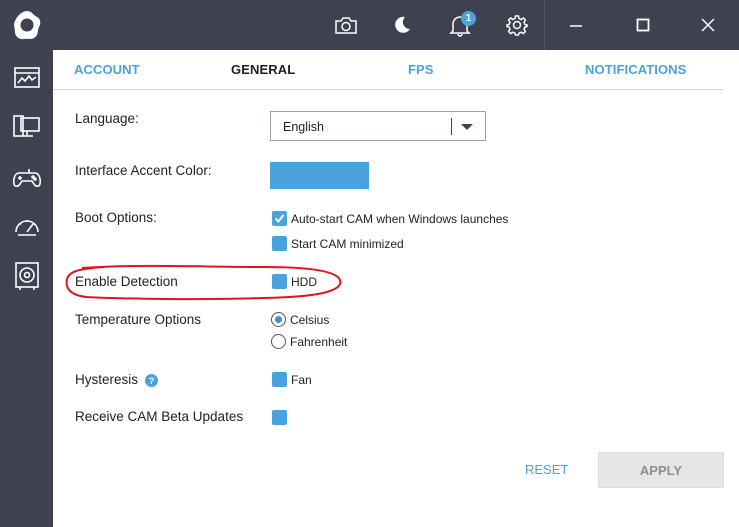 Image resolution: width=739 pixels, height=527 pixels. I want to click on reset-button: RESET, so click(546, 469).